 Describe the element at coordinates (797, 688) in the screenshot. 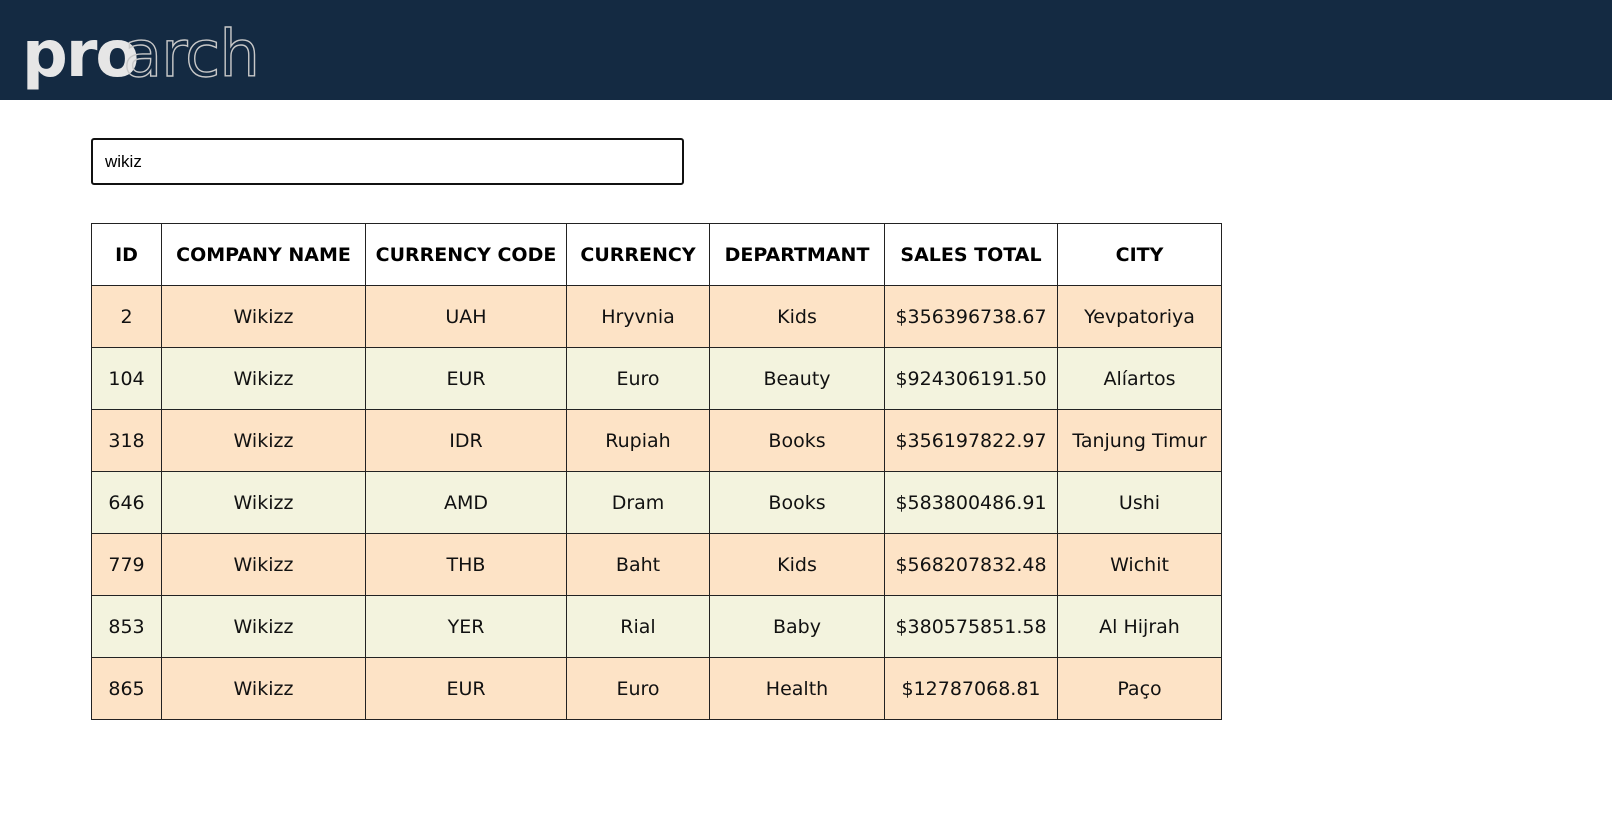

I see `cell-department: Health` at that location.